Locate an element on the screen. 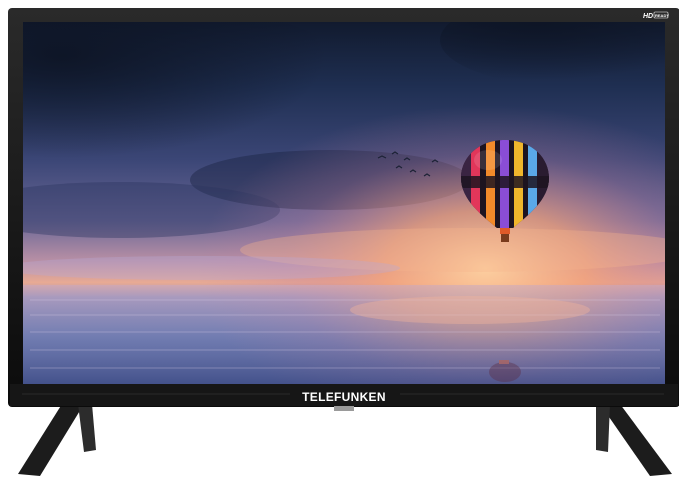 Image resolution: width=679 pixels, height=478 pixels. right-leg-back is located at coordinates (603, 428).